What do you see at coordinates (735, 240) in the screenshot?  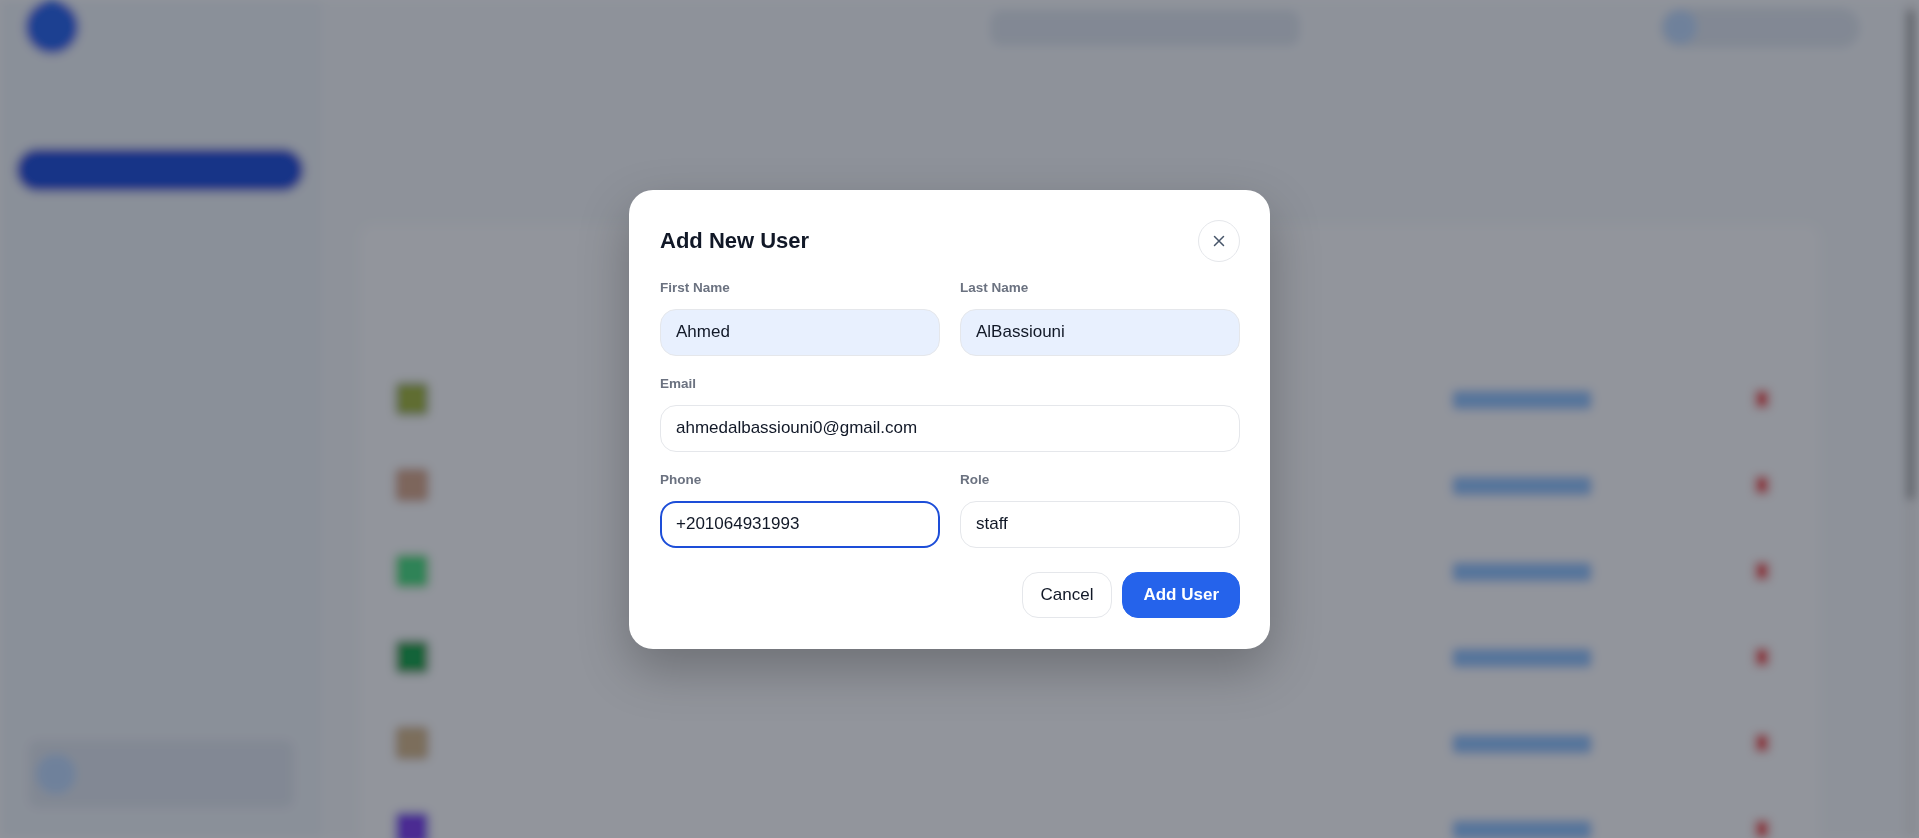 I see `dialog-title: Add New User` at bounding box center [735, 240].